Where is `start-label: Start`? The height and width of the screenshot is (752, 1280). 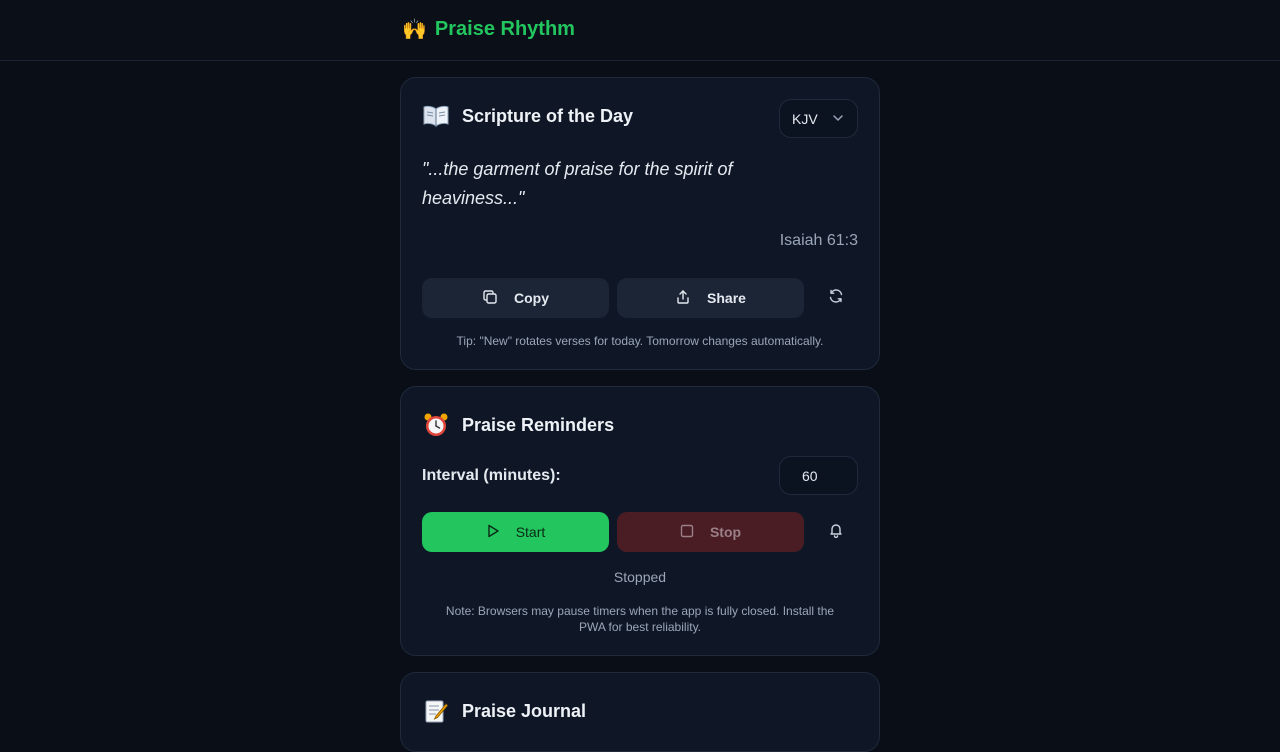
start-label: Start is located at coordinates (530, 532).